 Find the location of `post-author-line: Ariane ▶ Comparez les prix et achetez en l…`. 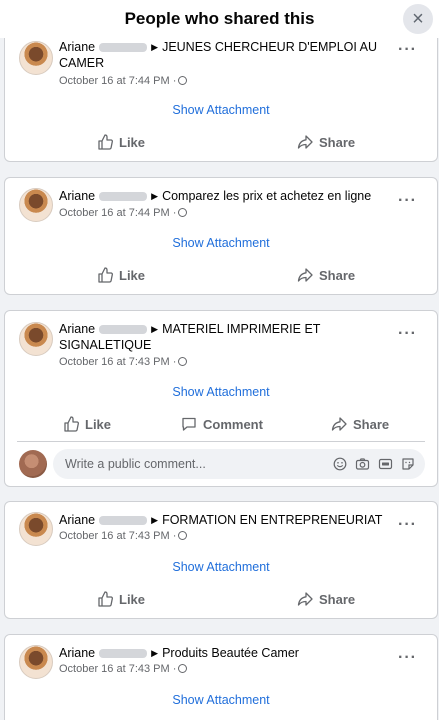

post-author-line: Ariane ▶ Comparez les prix et achetez en l… is located at coordinates (228, 196).